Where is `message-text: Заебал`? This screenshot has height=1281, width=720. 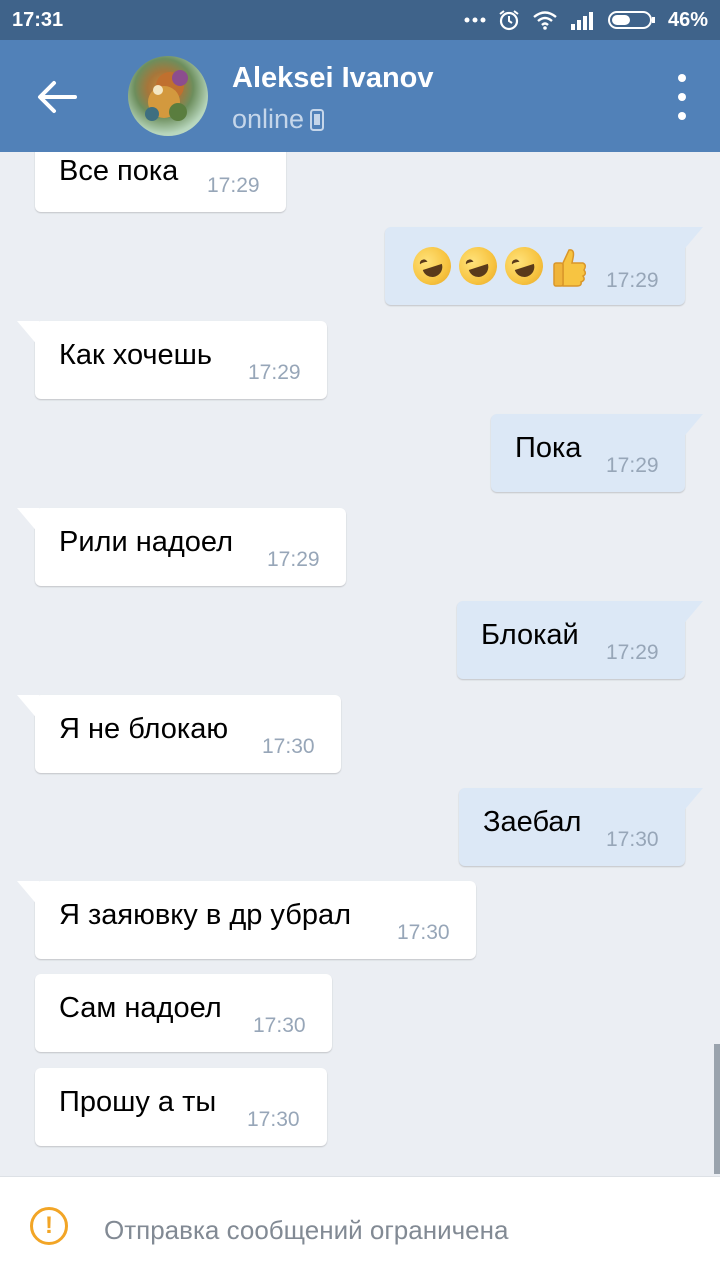 message-text: Заебал is located at coordinates (532, 822).